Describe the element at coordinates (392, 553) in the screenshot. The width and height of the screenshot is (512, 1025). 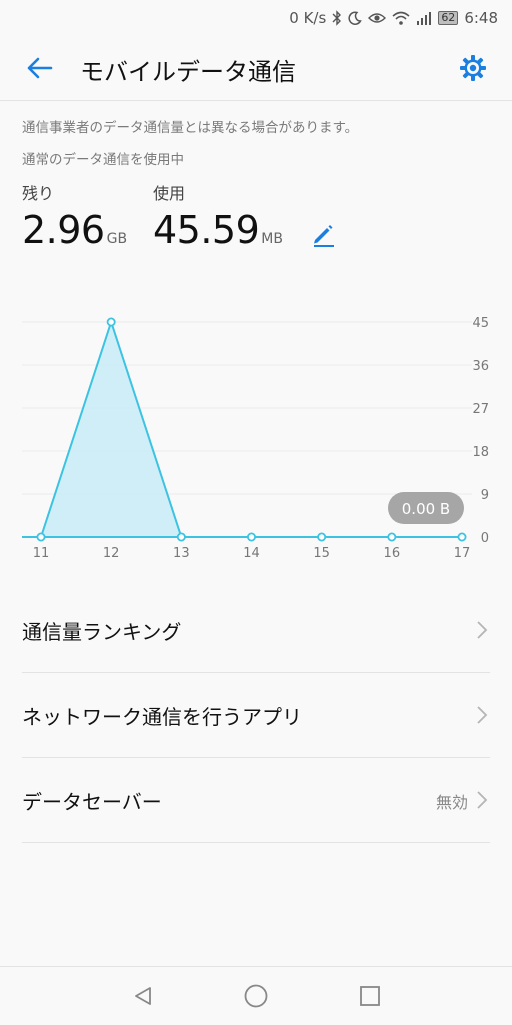
I see `x-tick-label: 16` at that location.